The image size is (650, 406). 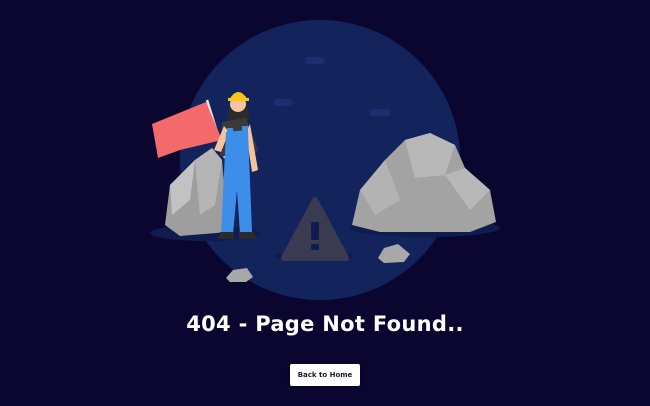 I want to click on page-title: 404 - Page Not Found.., so click(x=325, y=324).